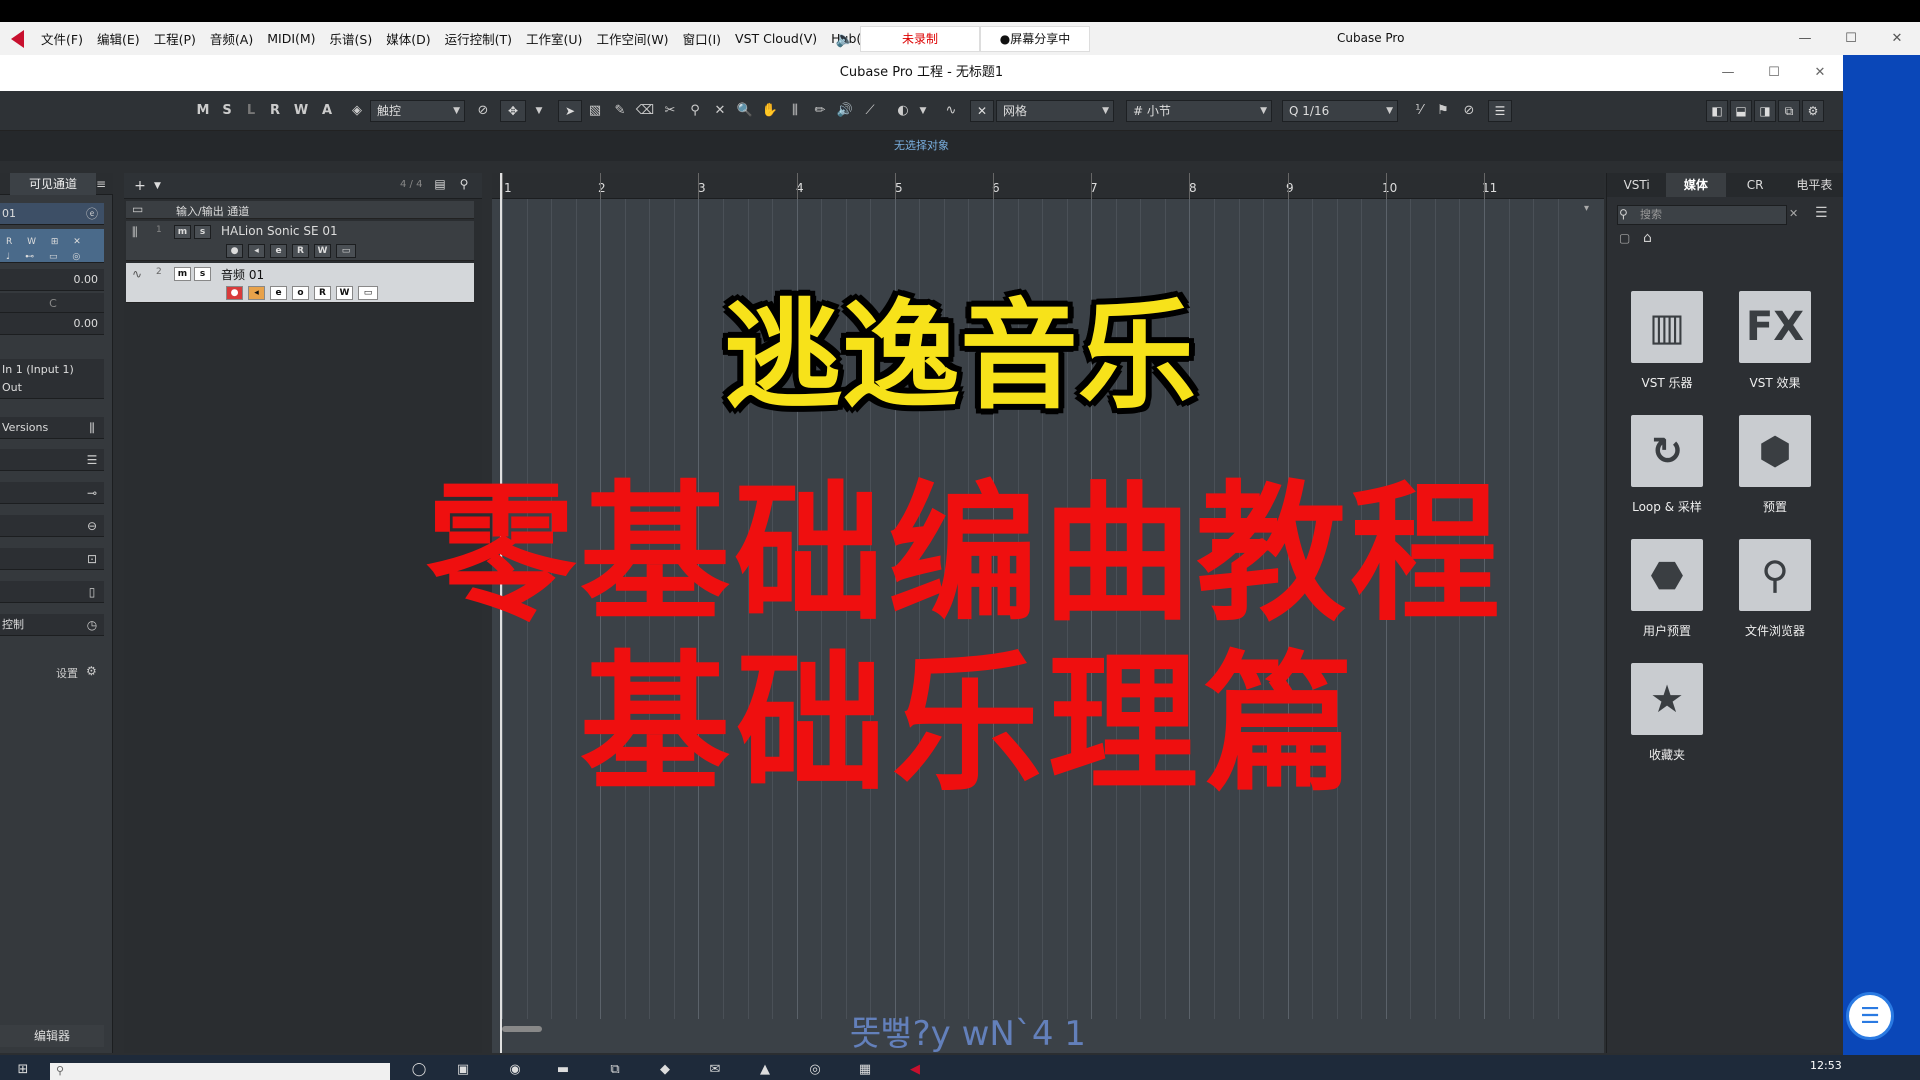 Image resolution: width=1920 pixels, height=1080 pixels. Describe the element at coordinates (1774, 73) in the screenshot. I see `project-maximize-icon: ☐` at that location.